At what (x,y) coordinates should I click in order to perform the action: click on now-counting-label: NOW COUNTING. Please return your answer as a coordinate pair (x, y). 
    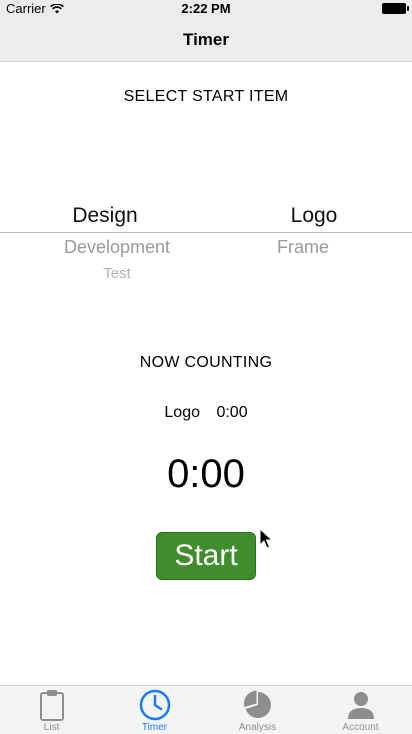
    Looking at the image, I should click on (206, 362).